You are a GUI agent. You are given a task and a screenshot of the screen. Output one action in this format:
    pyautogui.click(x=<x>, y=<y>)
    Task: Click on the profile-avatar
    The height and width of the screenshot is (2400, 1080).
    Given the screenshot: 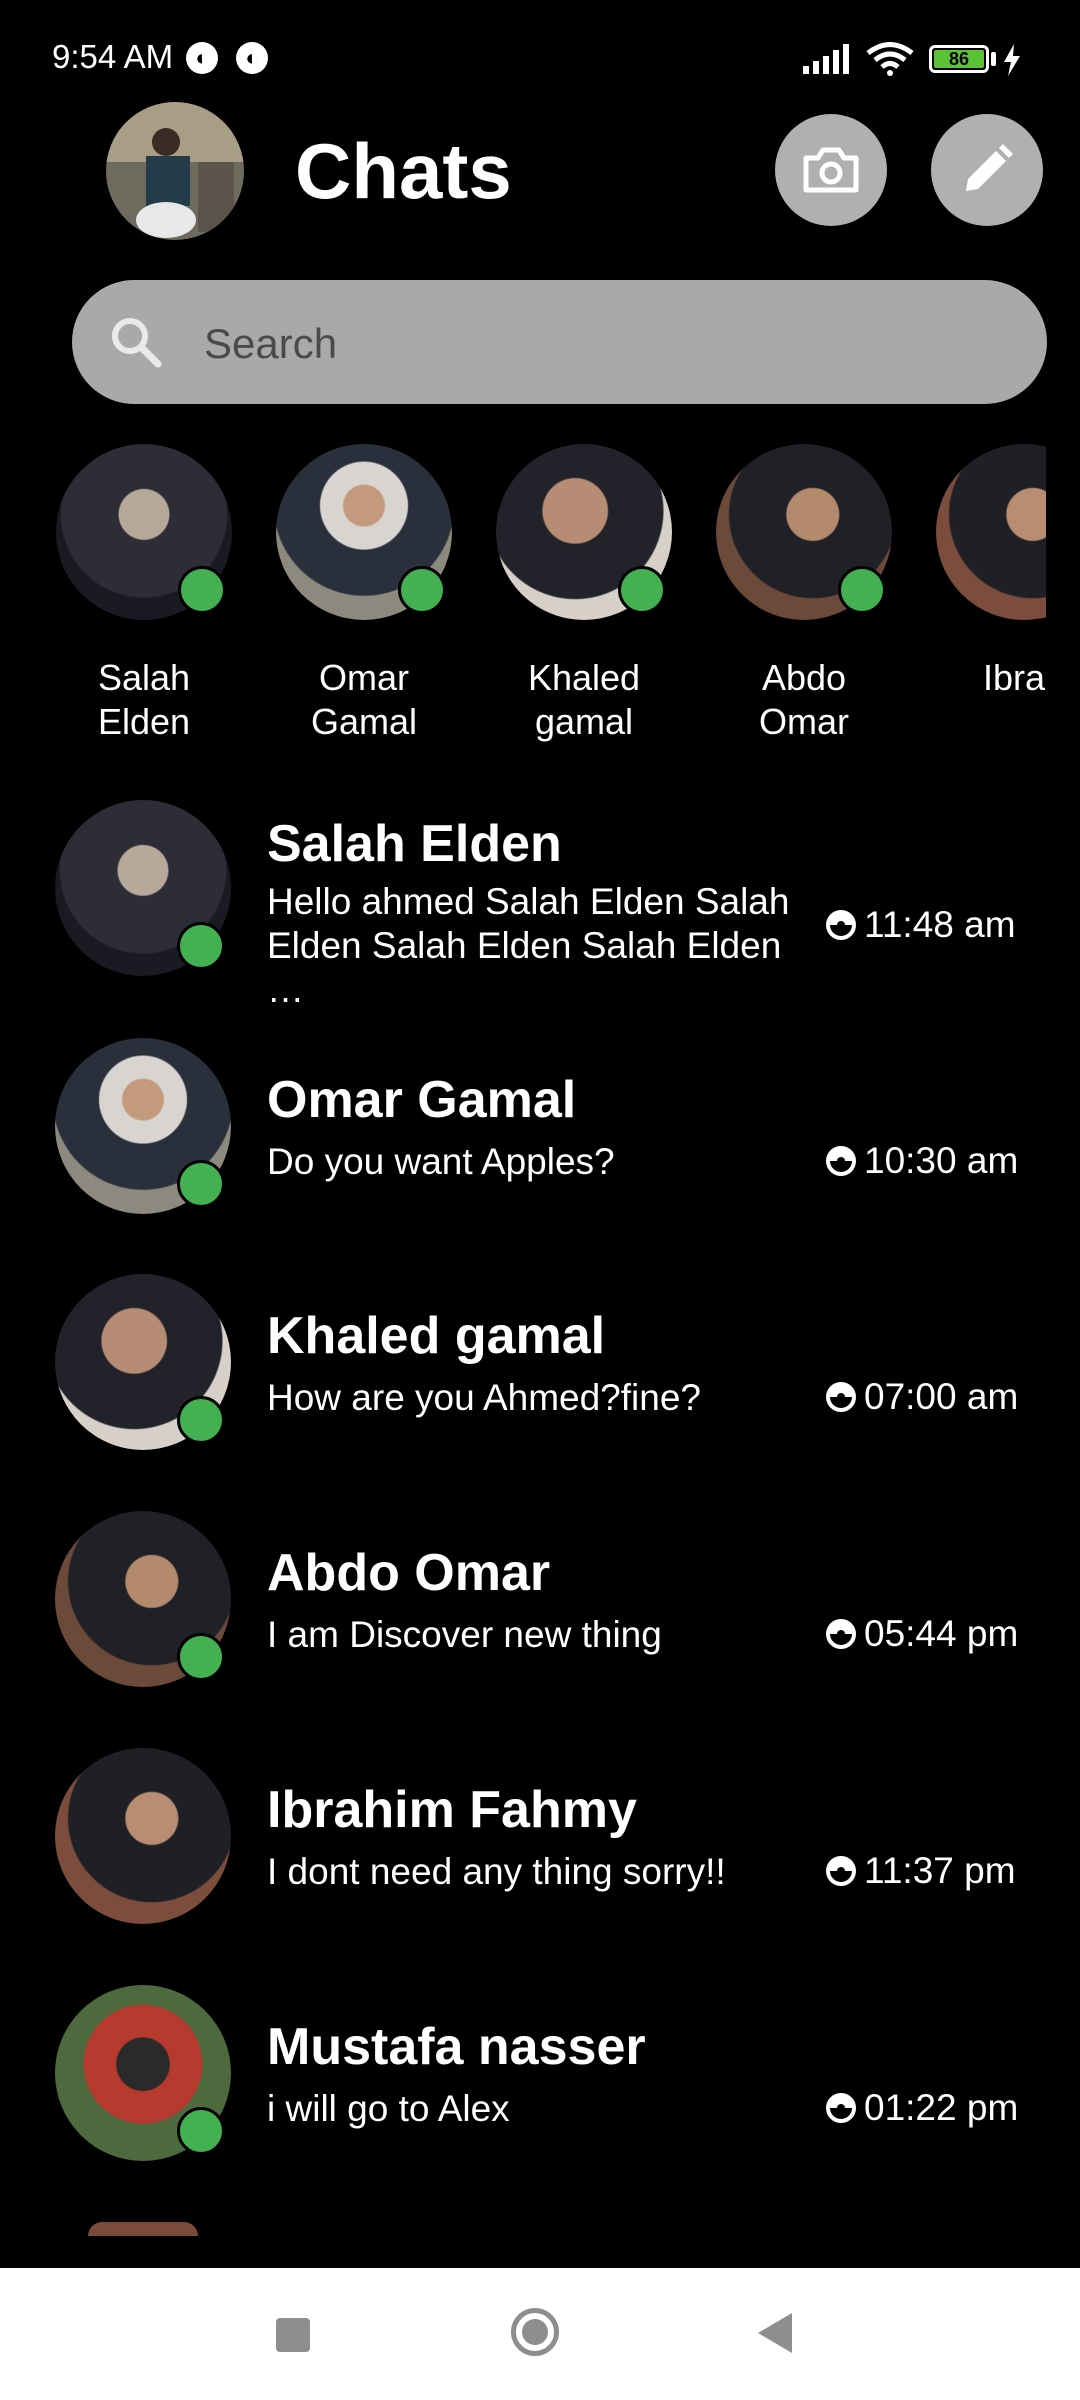 What is the action you would take?
    pyautogui.click(x=175, y=171)
    